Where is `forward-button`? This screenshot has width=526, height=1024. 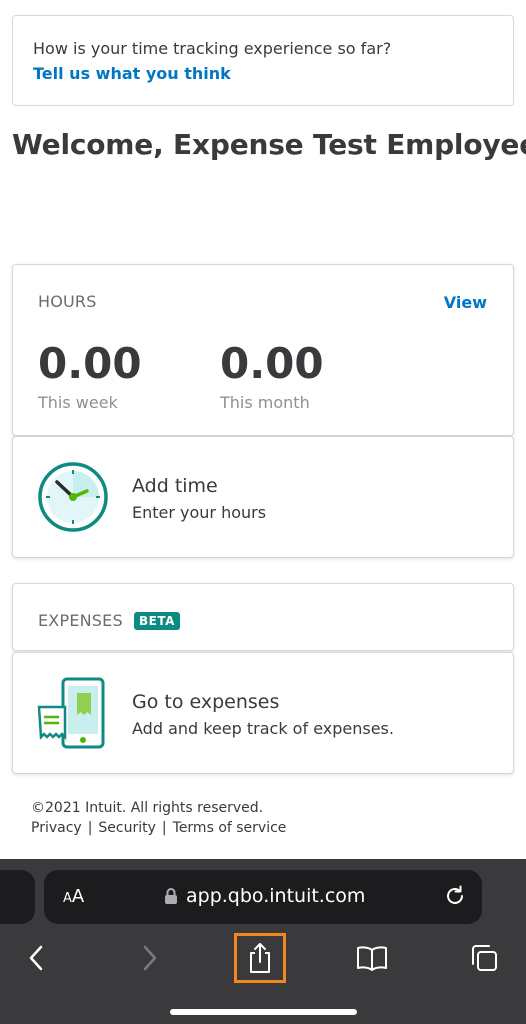 forward-button is located at coordinates (150, 958).